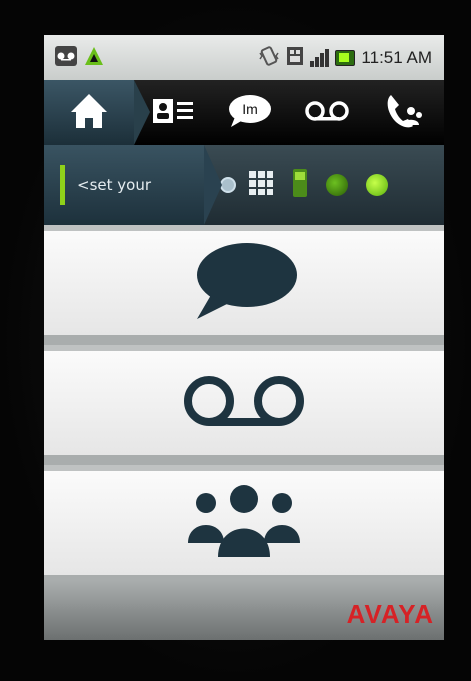 This screenshot has width=471, height=681. I want to click on presence-controls, so click(324, 185).